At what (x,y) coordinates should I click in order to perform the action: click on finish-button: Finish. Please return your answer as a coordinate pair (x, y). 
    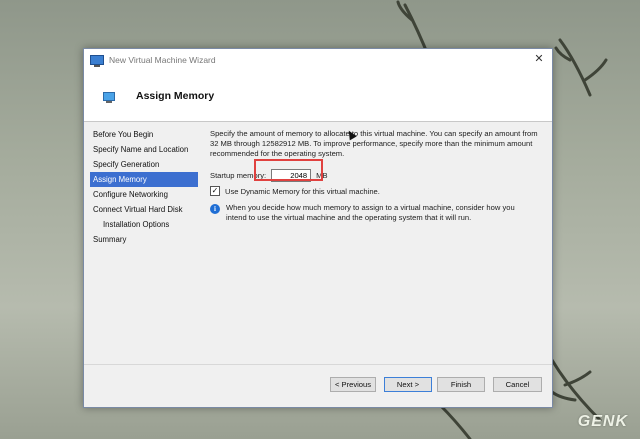
    Looking at the image, I should click on (461, 384).